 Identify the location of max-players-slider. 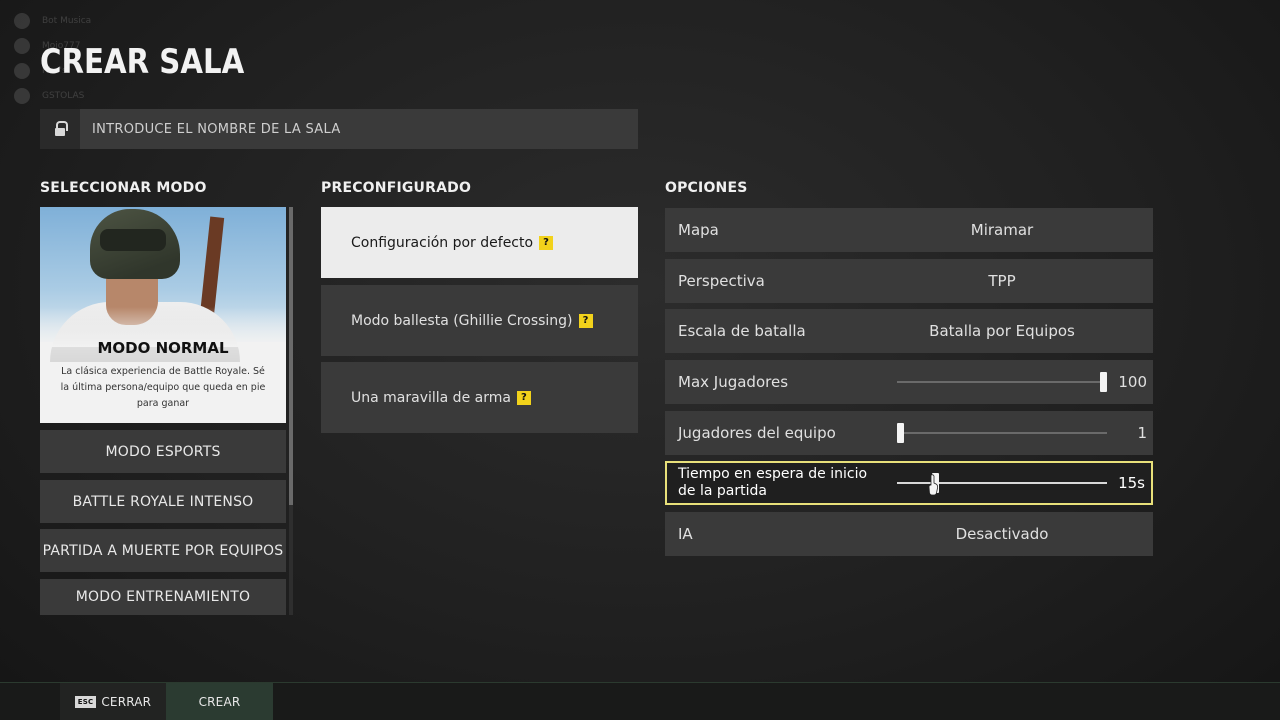
(1002, 382).